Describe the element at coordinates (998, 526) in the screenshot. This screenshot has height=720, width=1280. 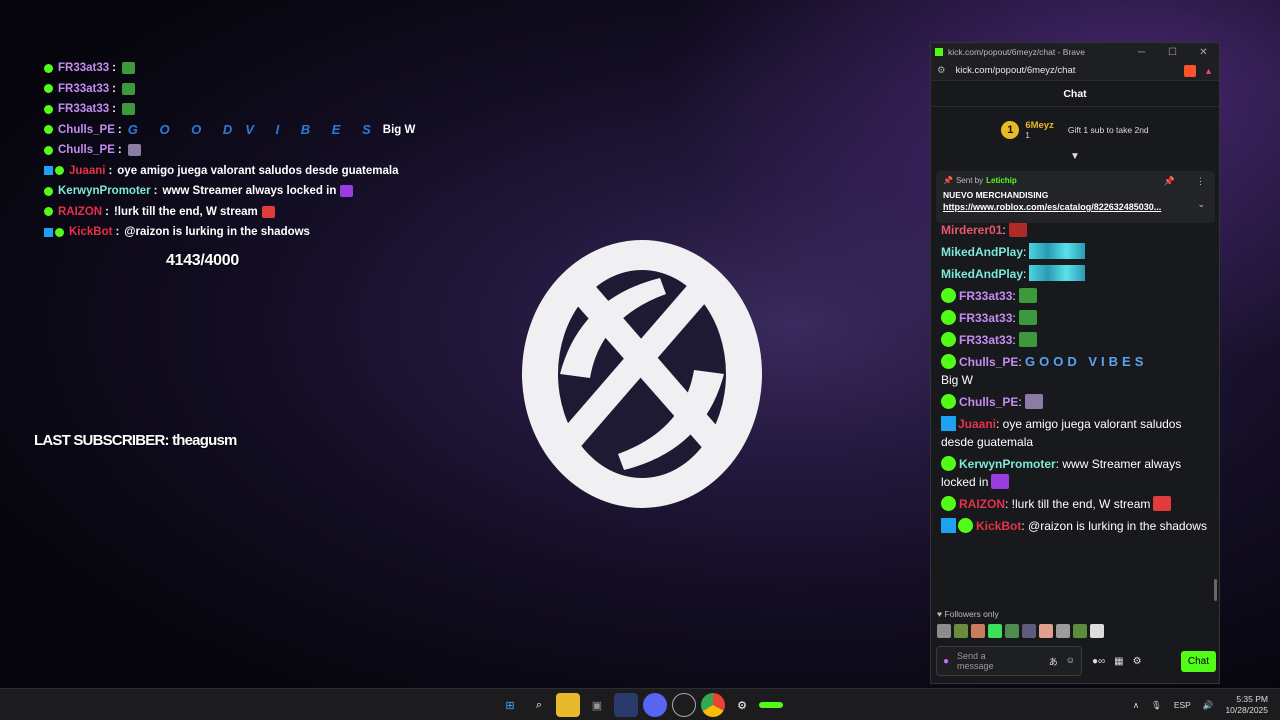
I see `chat-username: KickBot` at that location.